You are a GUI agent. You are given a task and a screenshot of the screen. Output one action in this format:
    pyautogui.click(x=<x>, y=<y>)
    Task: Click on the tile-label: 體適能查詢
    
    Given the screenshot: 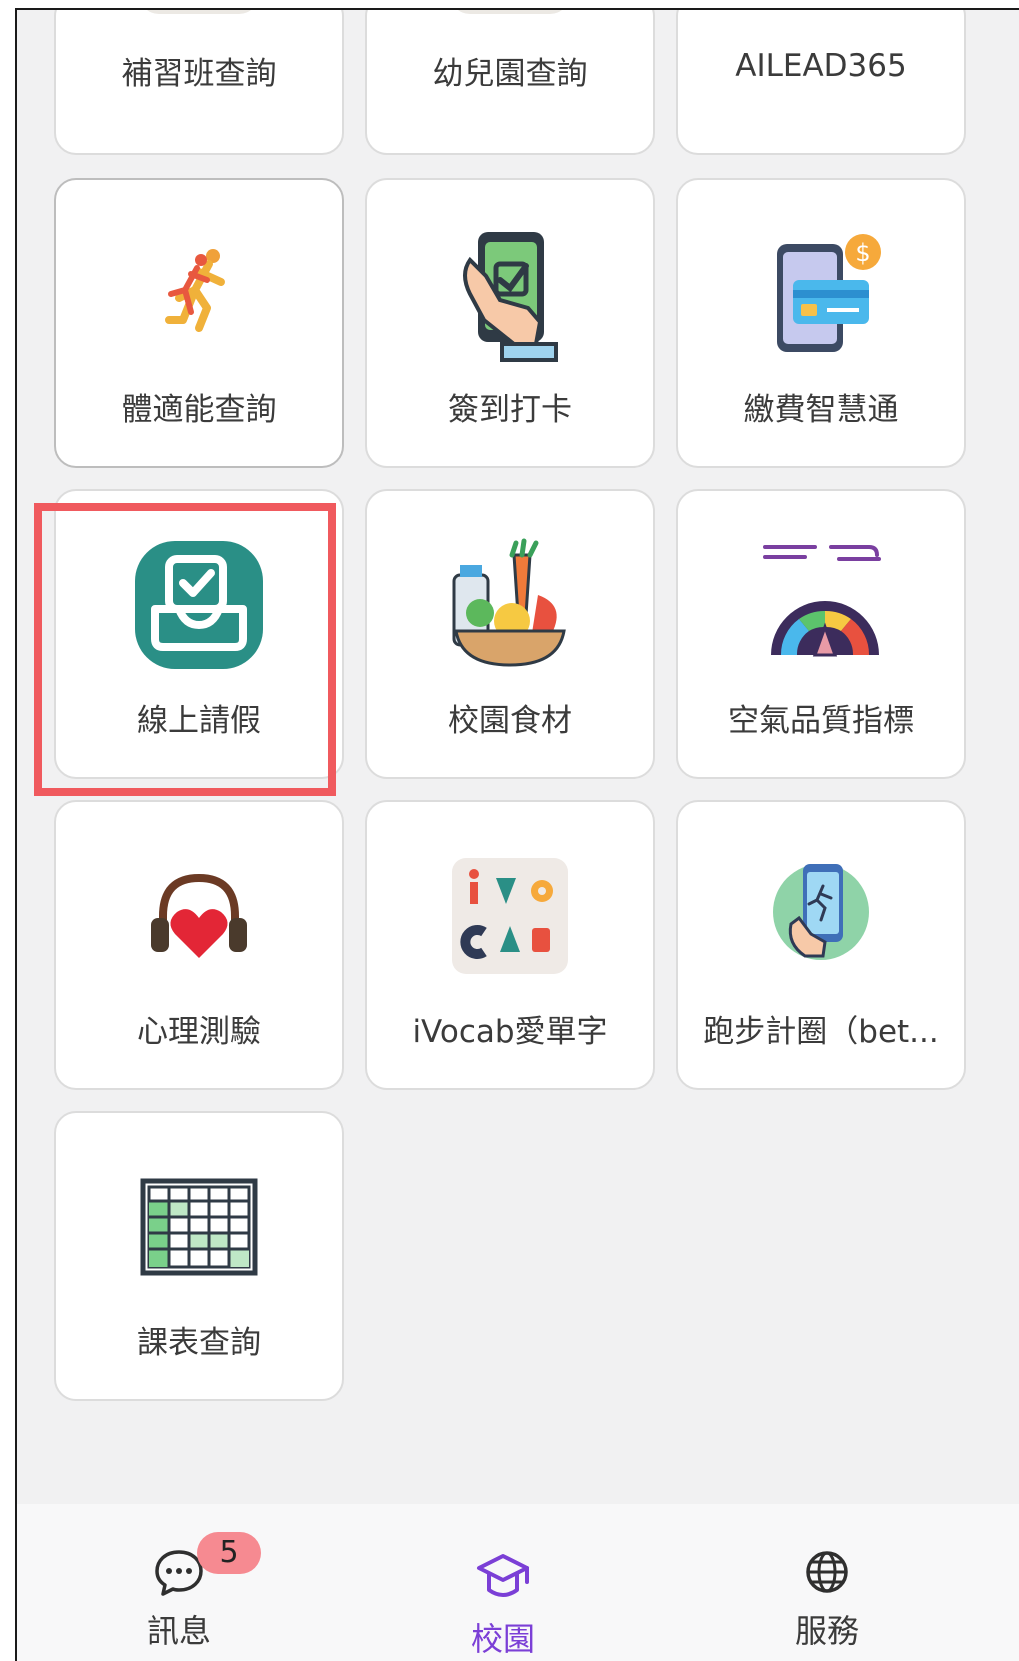 What is the action you would take?
    pyautogui.click(x=199, y=410)
    